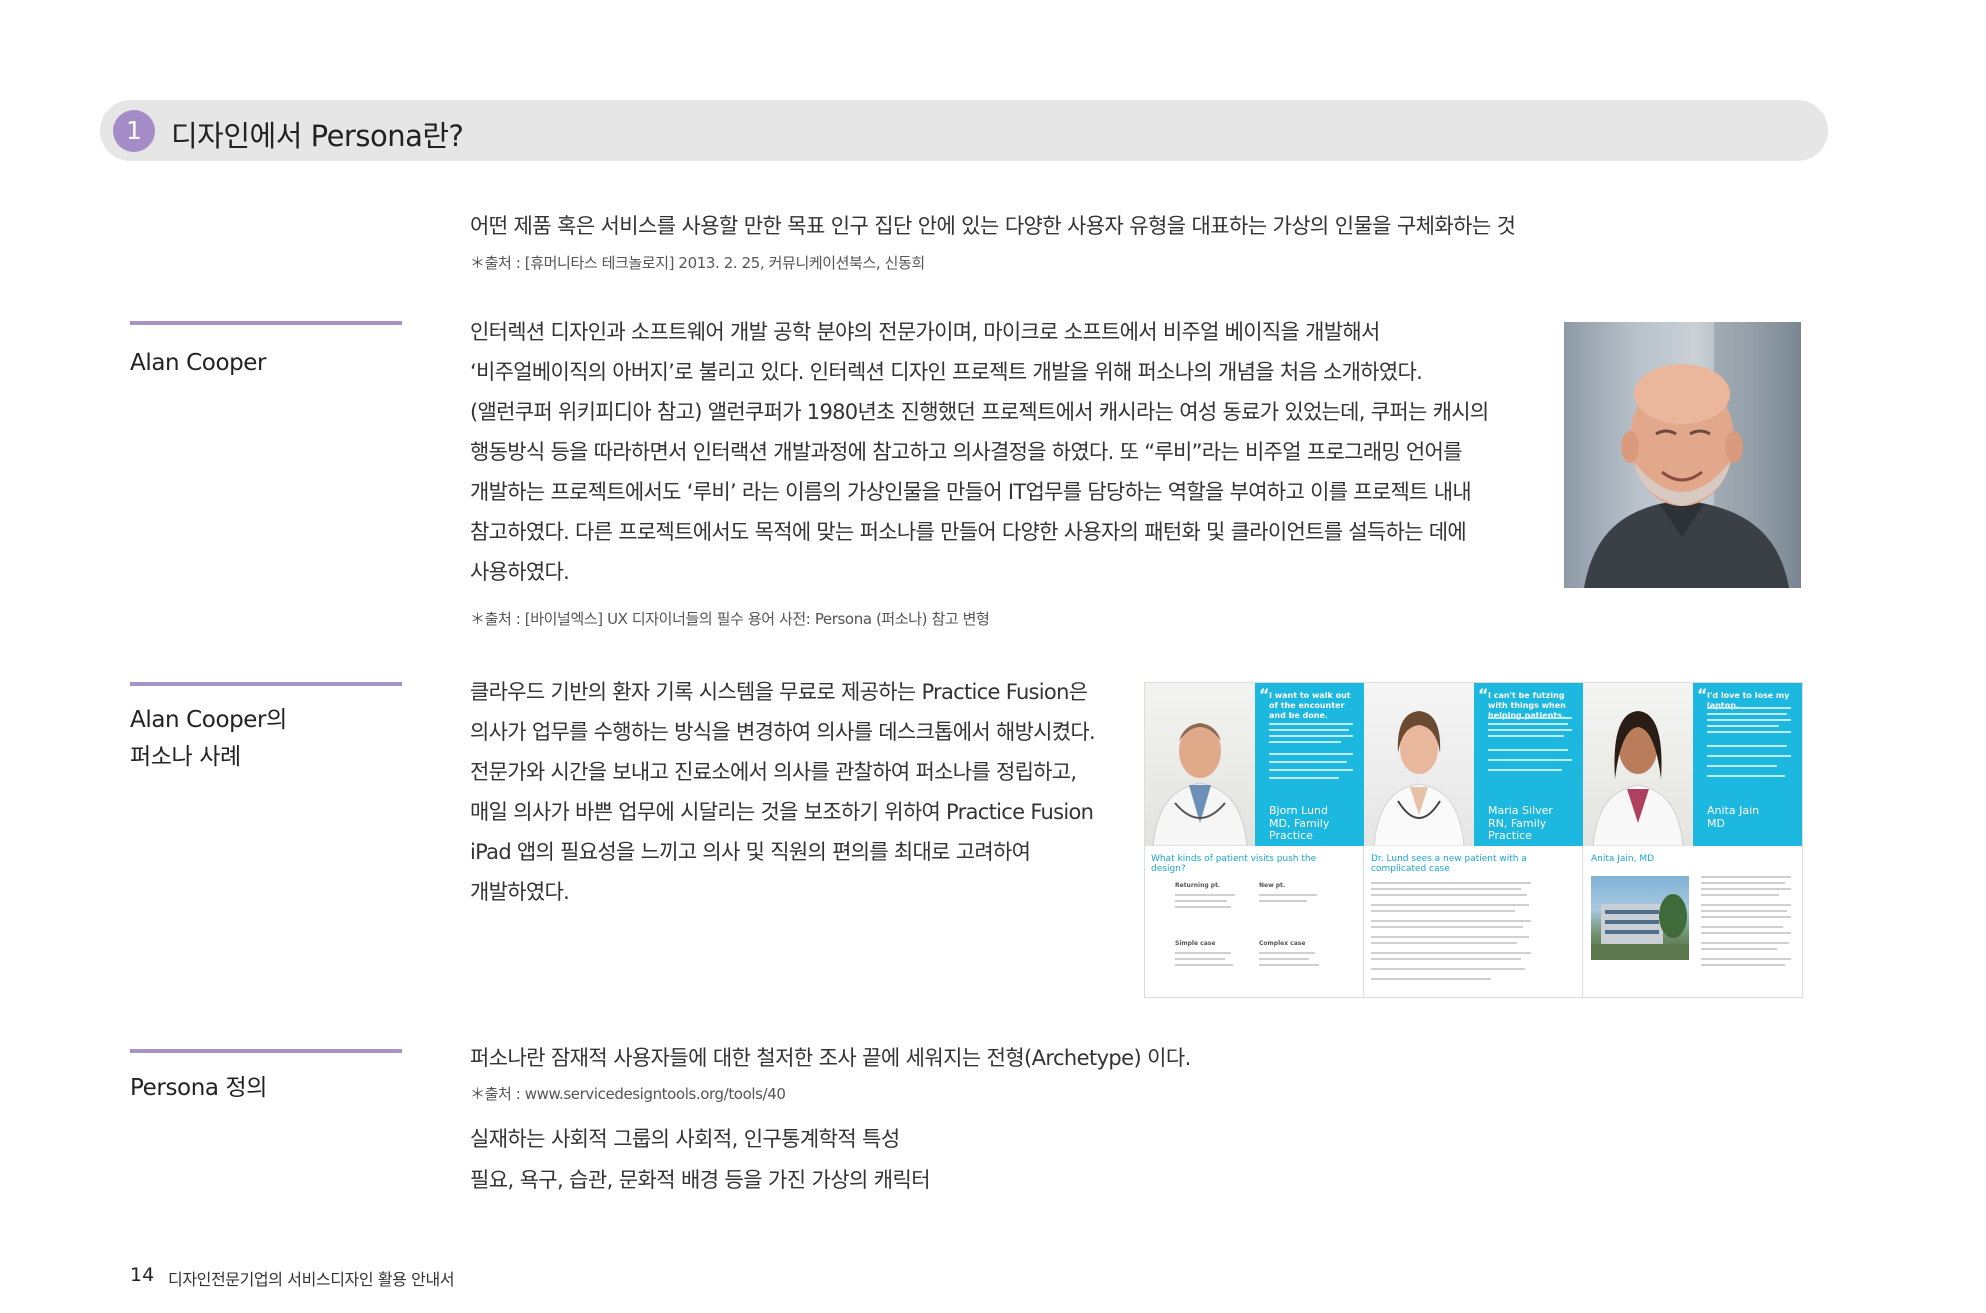  I want to click on lower-heading: Anita Jain, MD, so click(1623, 859).